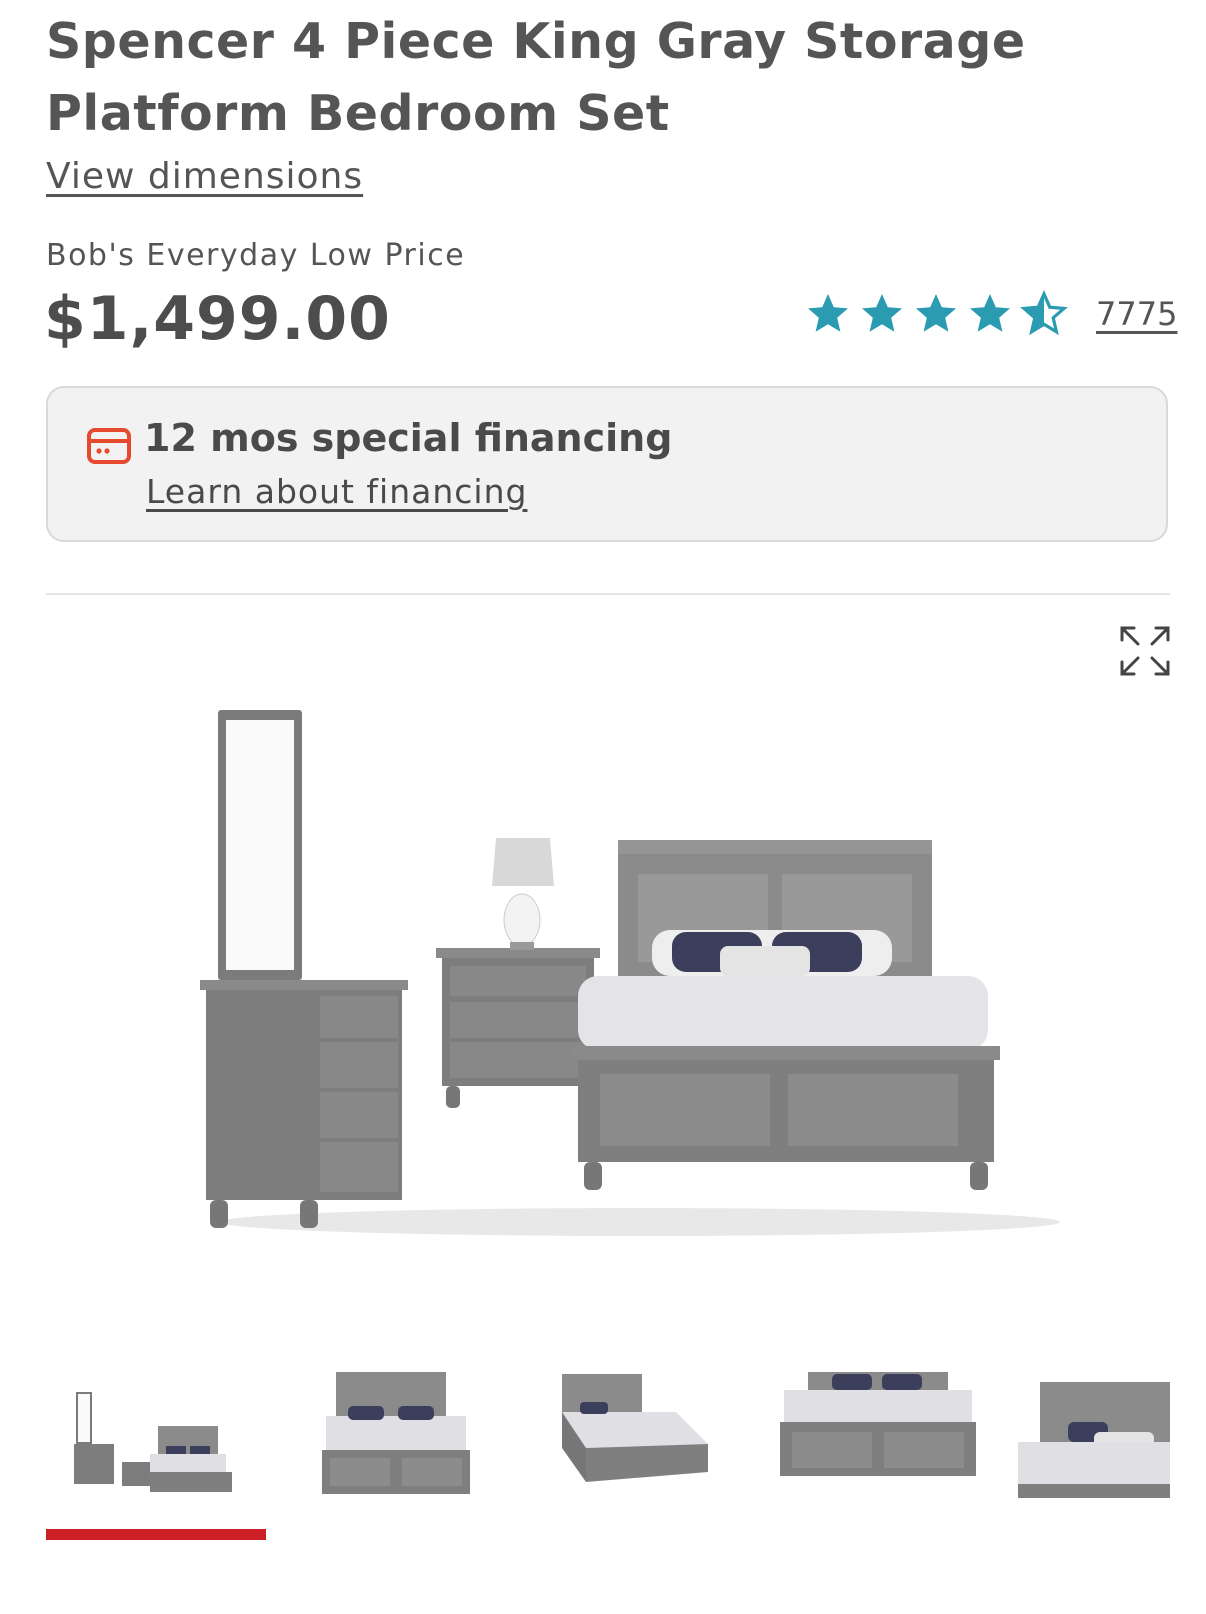  What do you see at coordinates (878, 1447) in the screenshot?
I see `thumbnail-bed-footboard` at bounding box center [878, 1447].